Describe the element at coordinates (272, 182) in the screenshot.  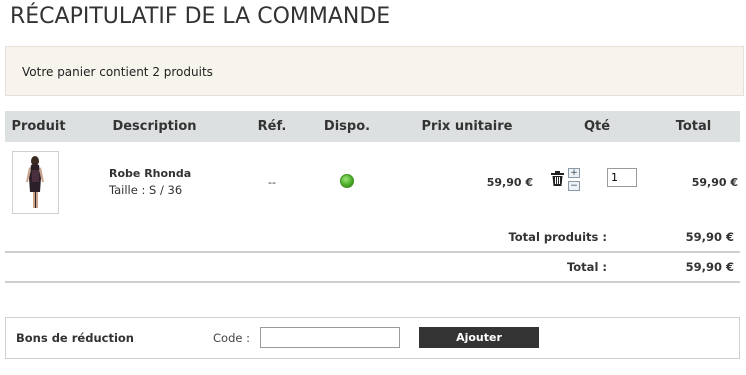
I see `ref-cell: --` at that location.